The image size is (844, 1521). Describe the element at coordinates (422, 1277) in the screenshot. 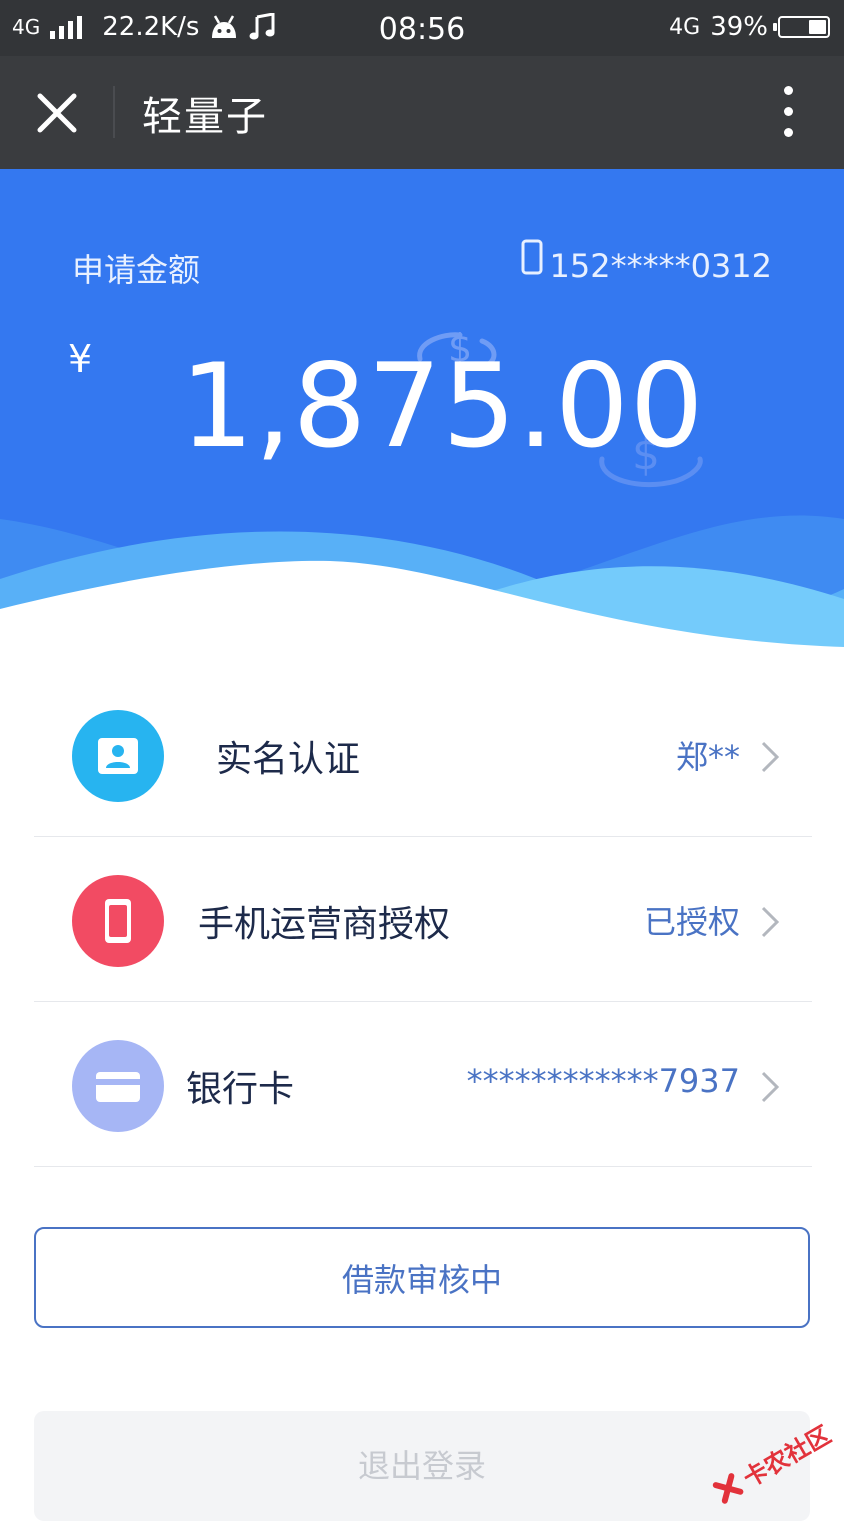

I see `loan-review-button: 借款审核中` at that location.